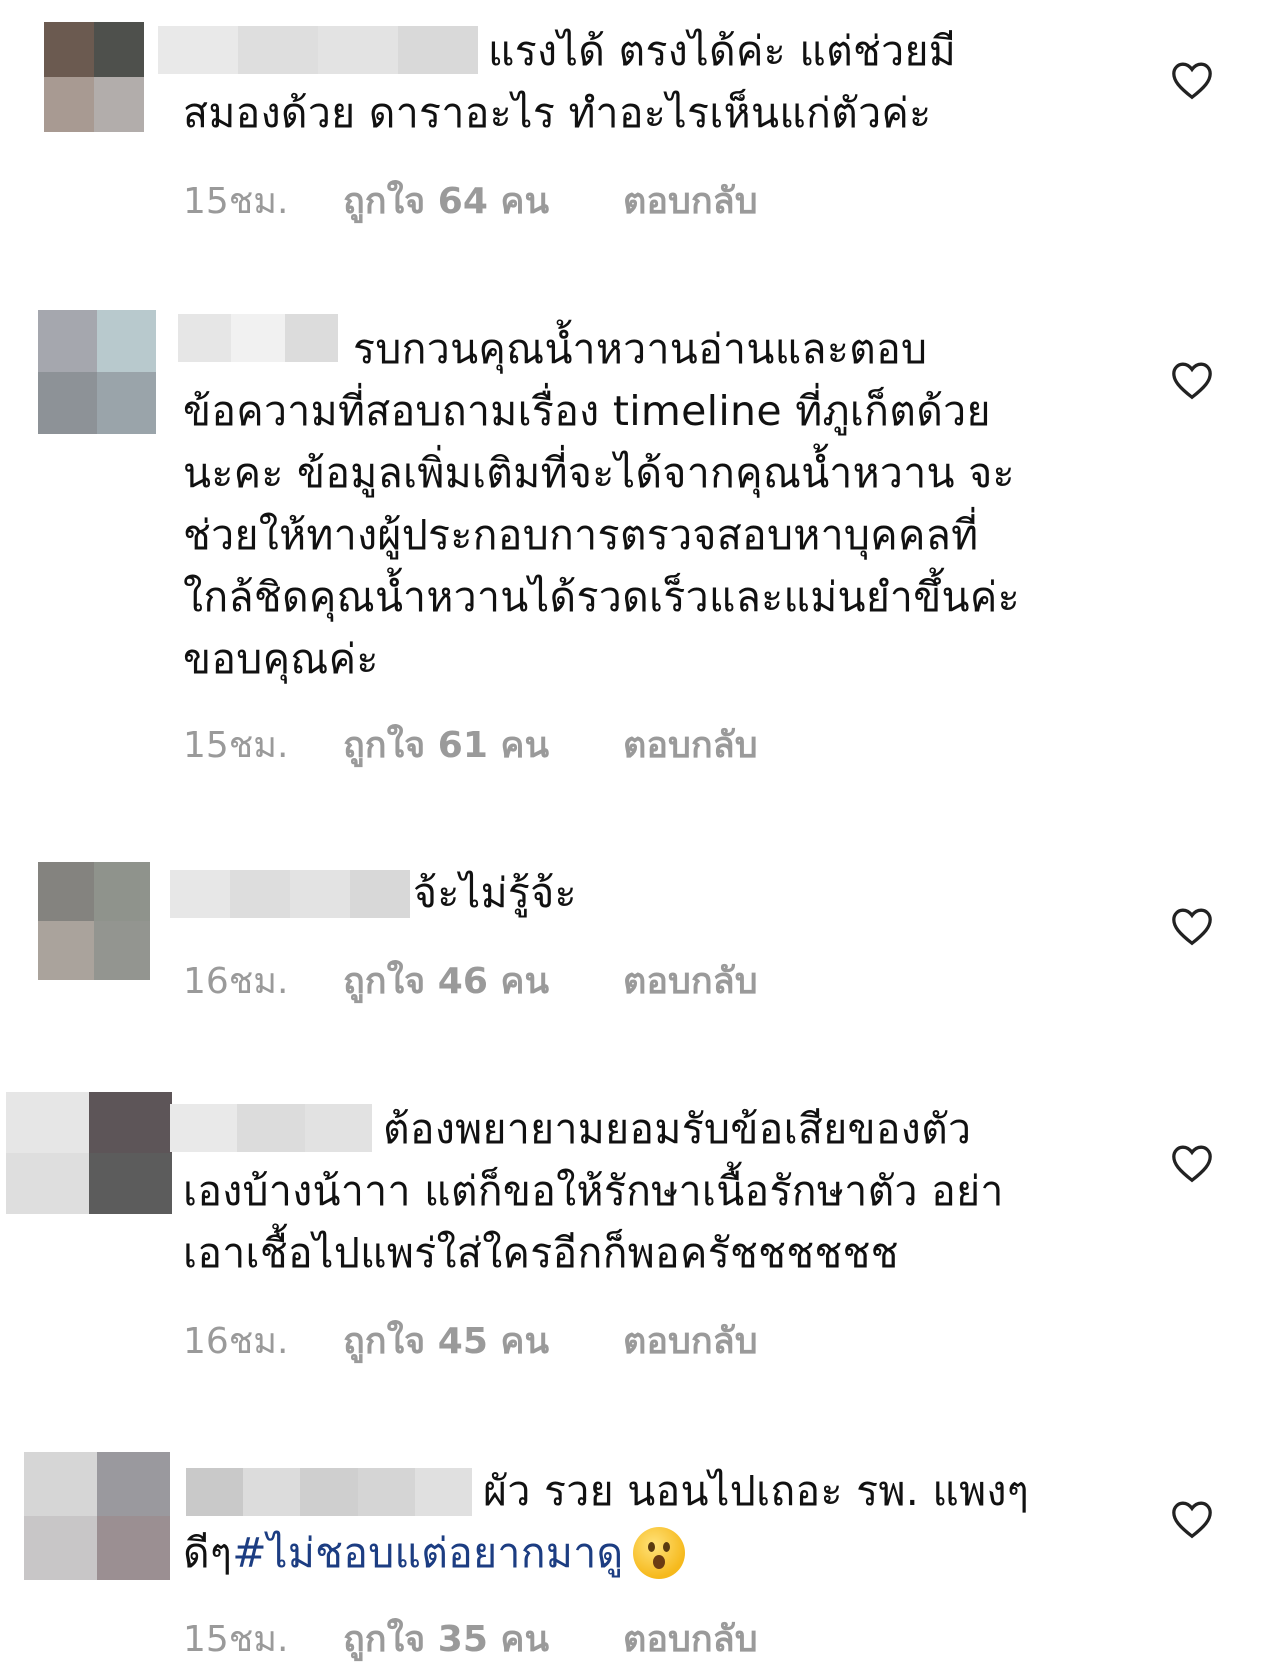  Describe the element at coordinates (483, 980) in the screenshot. I see `likes-count: ถูกใจ 46 คน` at that location.